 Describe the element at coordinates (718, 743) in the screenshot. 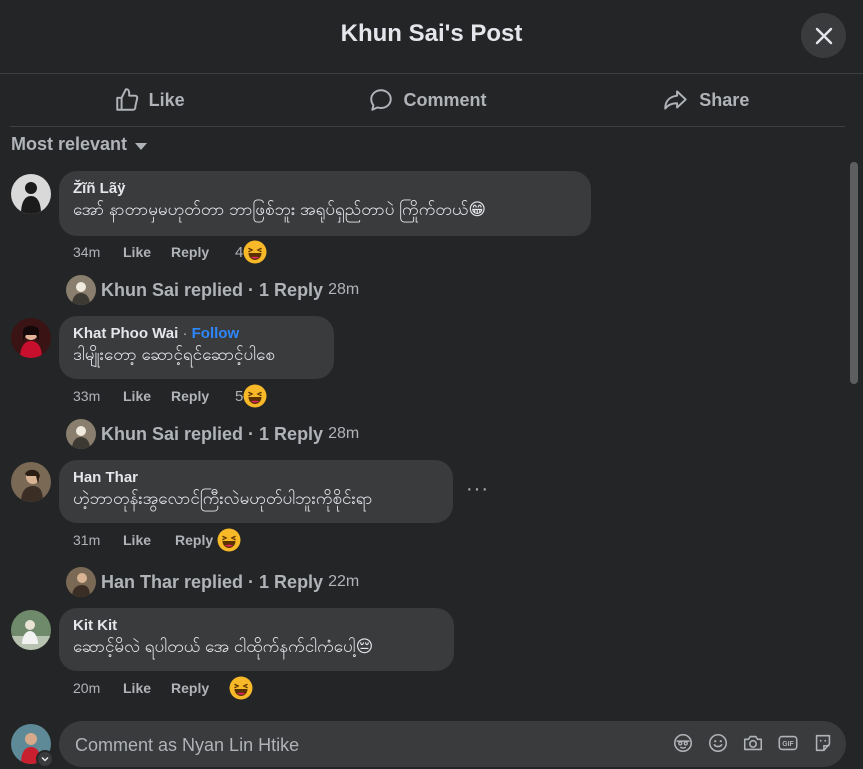

I see `emoji-icon` at that location.